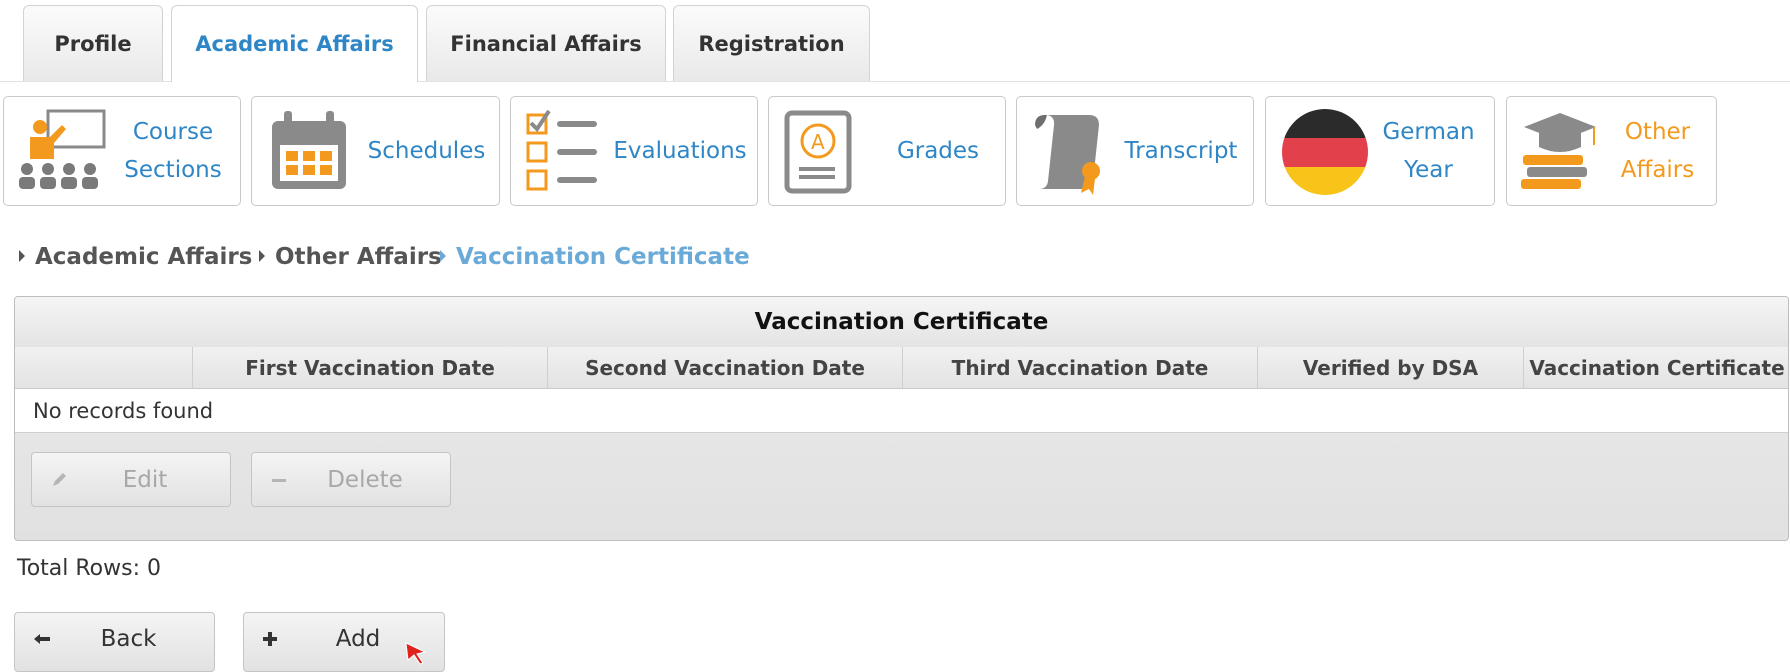  What do you see at coordinates (104, 368) in the screenshot?
I see `column-header-select` at bounding box center [104, 368].